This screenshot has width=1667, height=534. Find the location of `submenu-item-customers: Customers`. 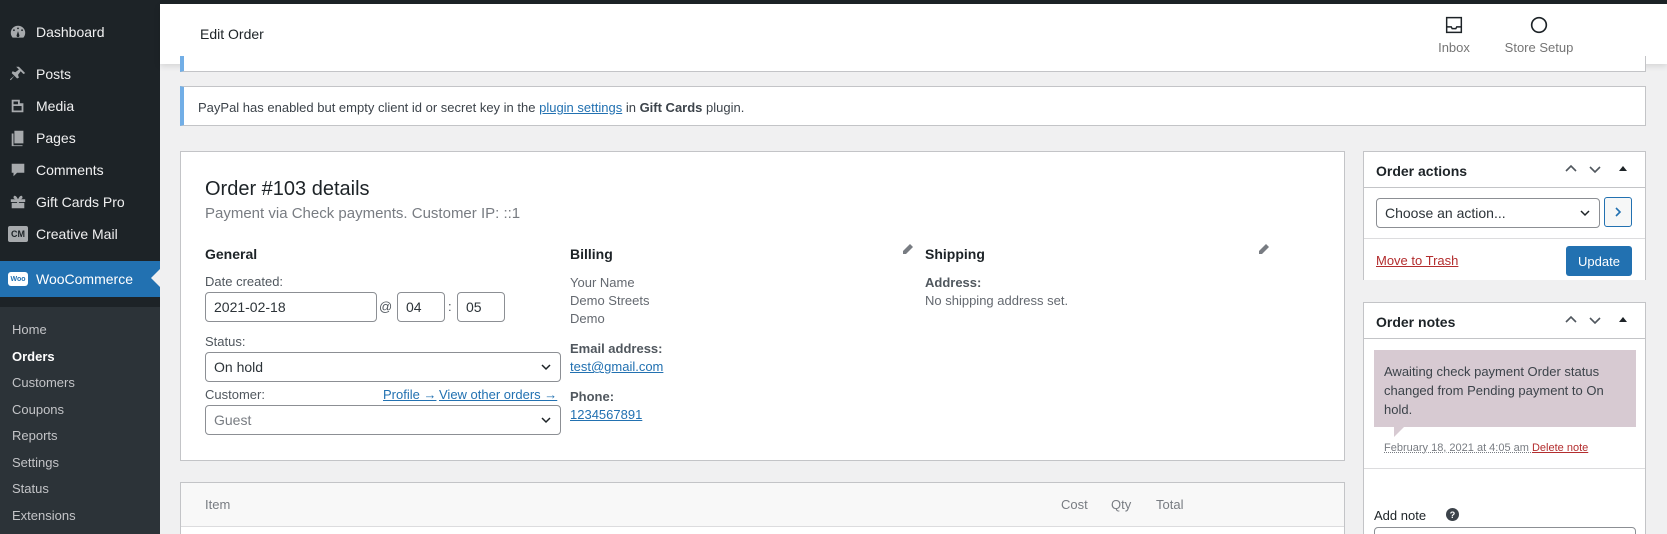

submenu-item-customers: Customers is located at coordinates (43, 382).